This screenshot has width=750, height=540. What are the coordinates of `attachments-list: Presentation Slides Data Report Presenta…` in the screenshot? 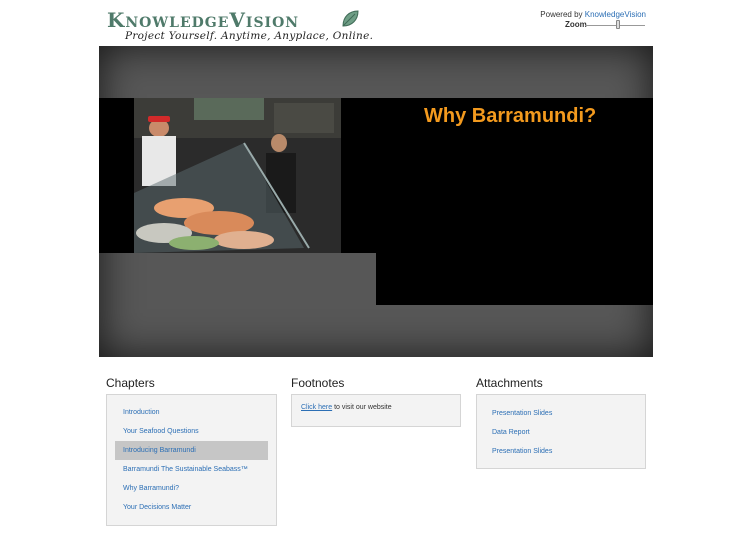 It's located at (561, 431).